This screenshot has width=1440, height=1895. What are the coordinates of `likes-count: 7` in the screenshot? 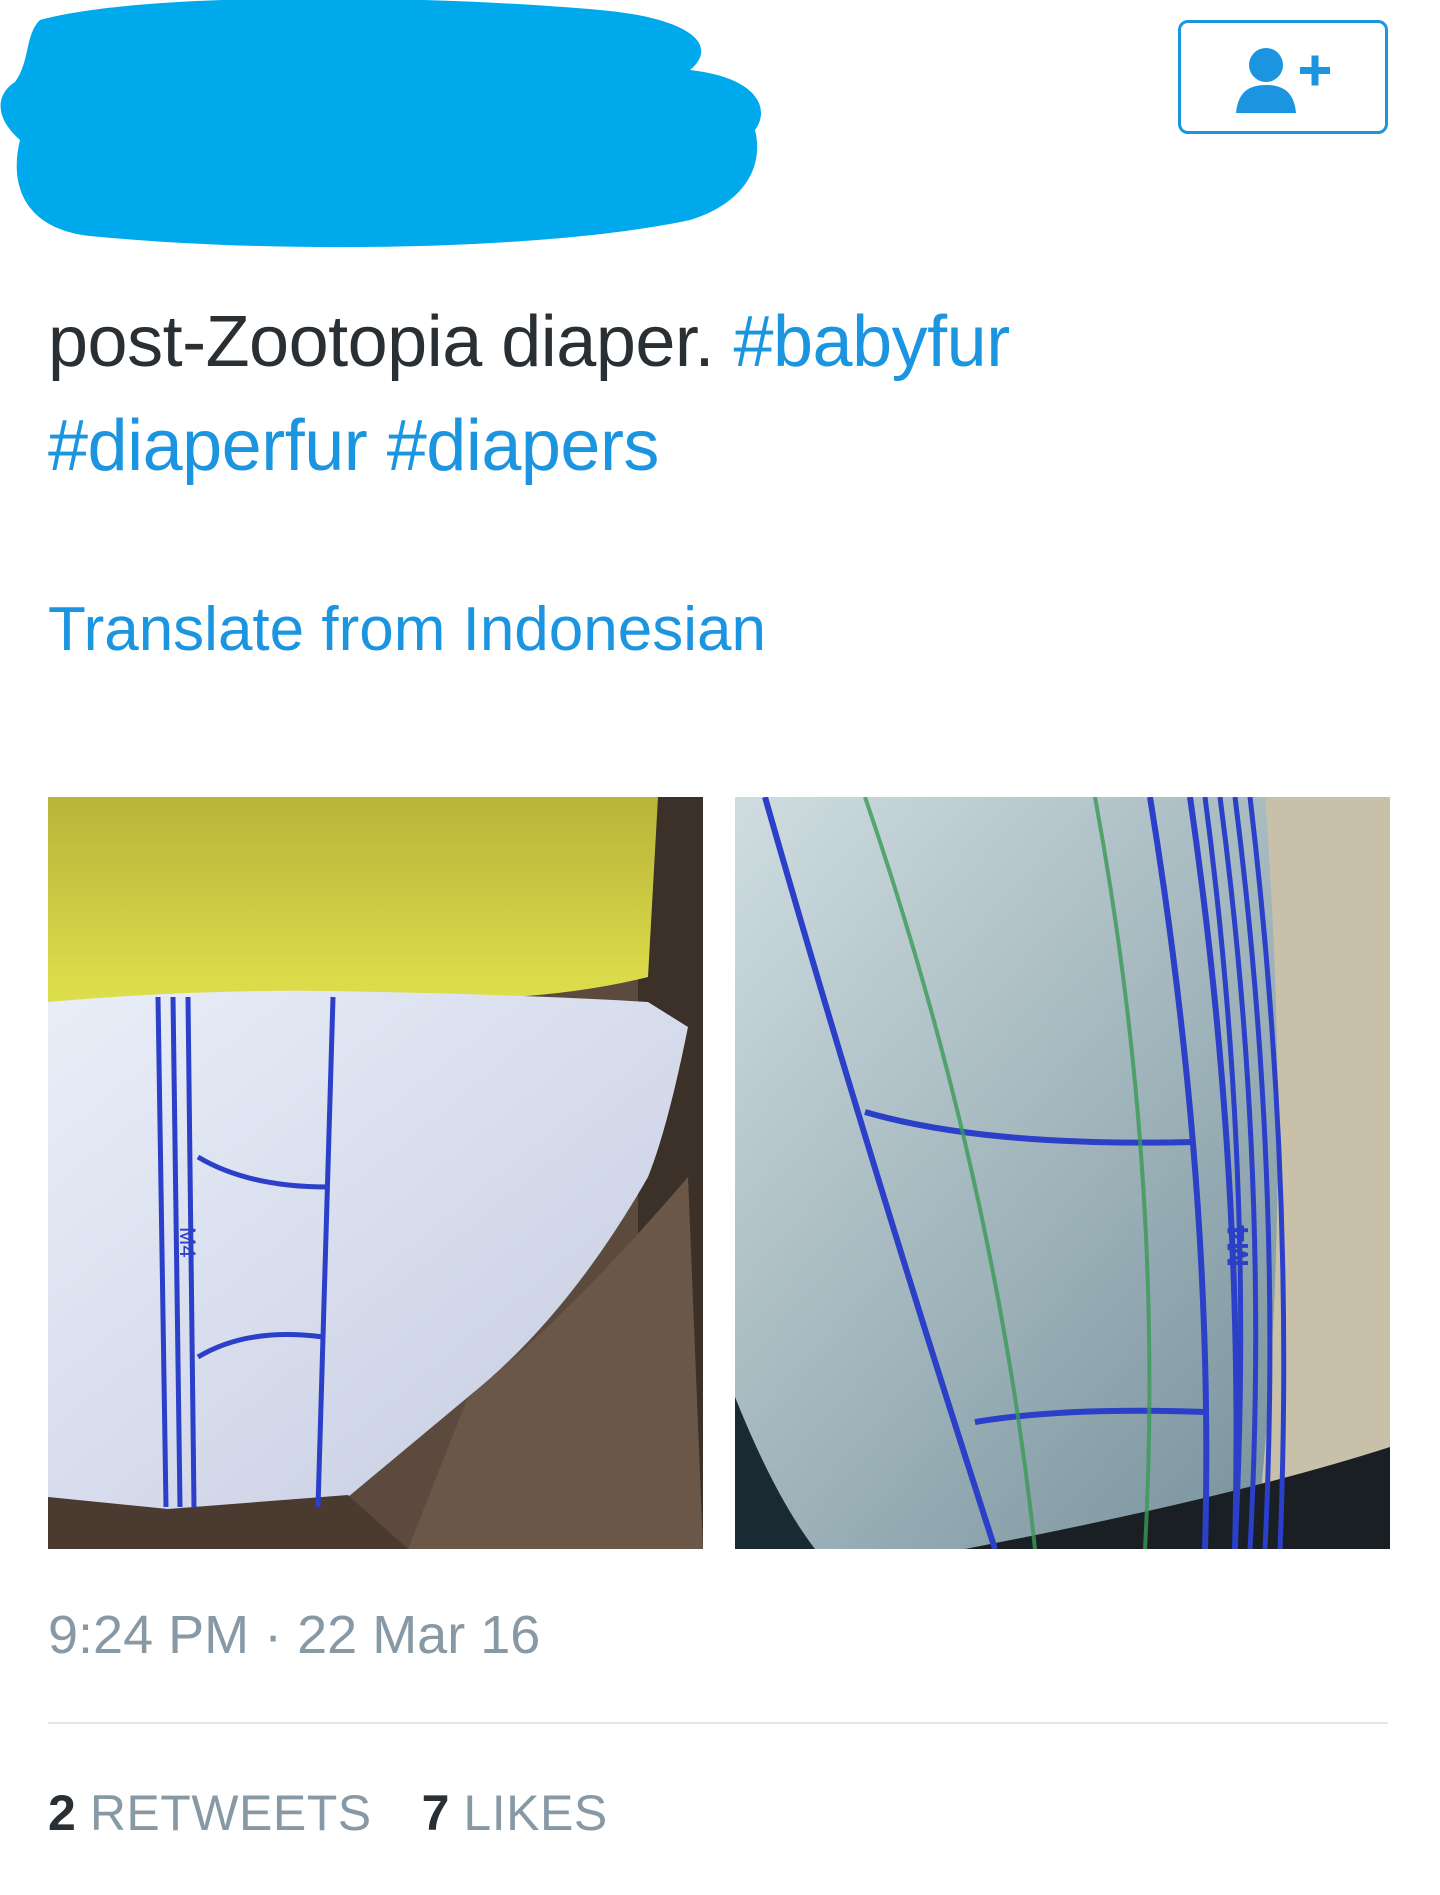 It's located at (435, 1813).